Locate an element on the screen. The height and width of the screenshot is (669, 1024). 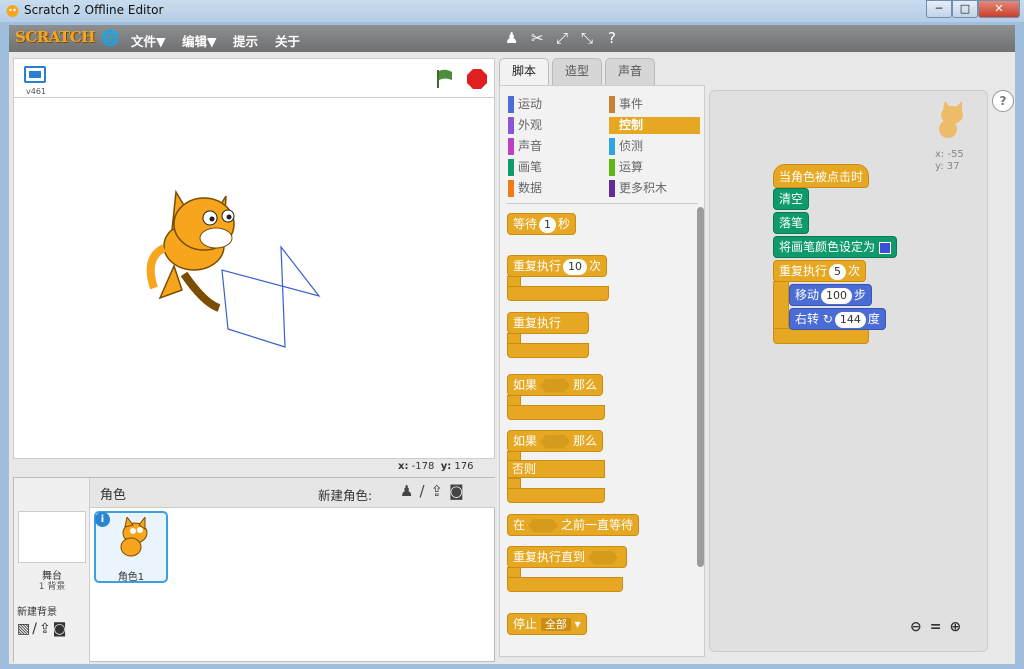
library-icon: ♟ is located at coordinates (409, 491).